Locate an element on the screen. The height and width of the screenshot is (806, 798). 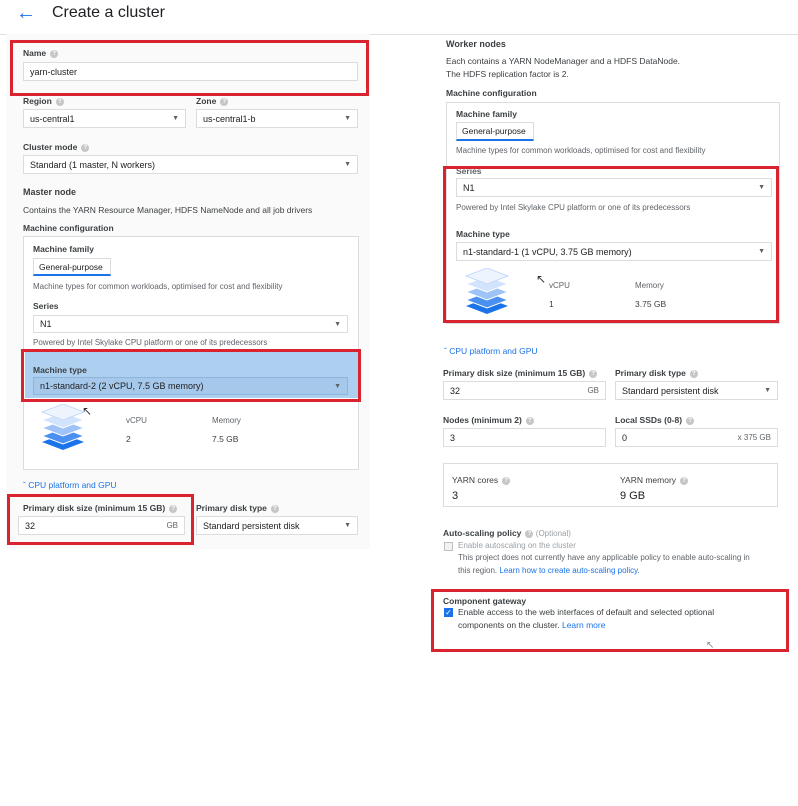
zone-select: us-central1-b ▼ is located at coordinates (277, 118).